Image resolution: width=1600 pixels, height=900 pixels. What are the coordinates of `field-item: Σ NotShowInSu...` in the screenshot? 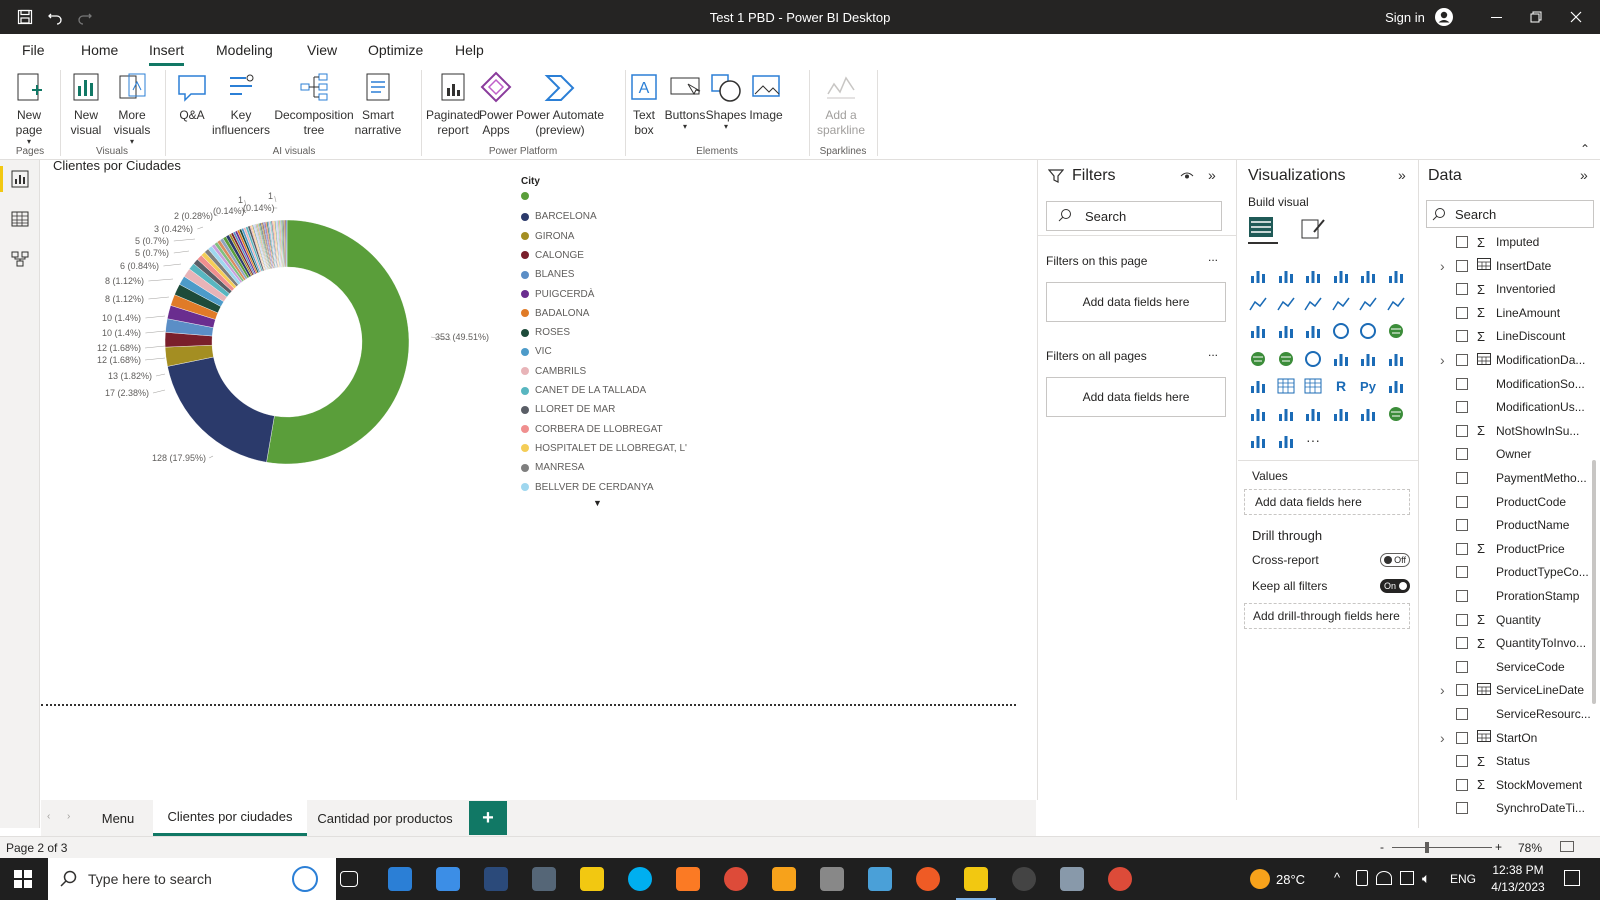 It's located at (1506, 431).